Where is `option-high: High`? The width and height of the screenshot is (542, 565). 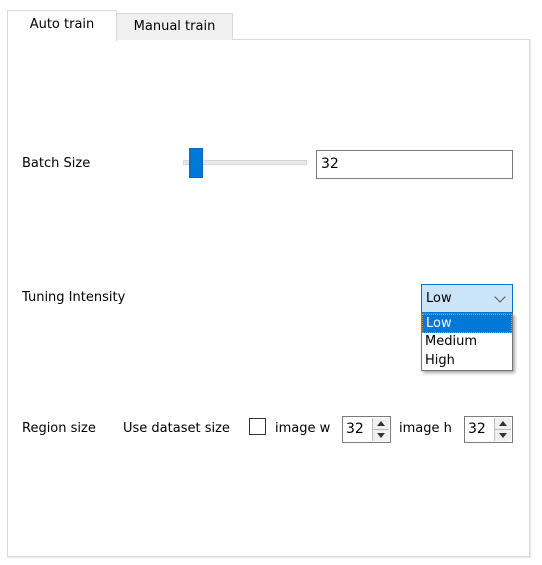
option-high: High is located at coordinates (467, 361).